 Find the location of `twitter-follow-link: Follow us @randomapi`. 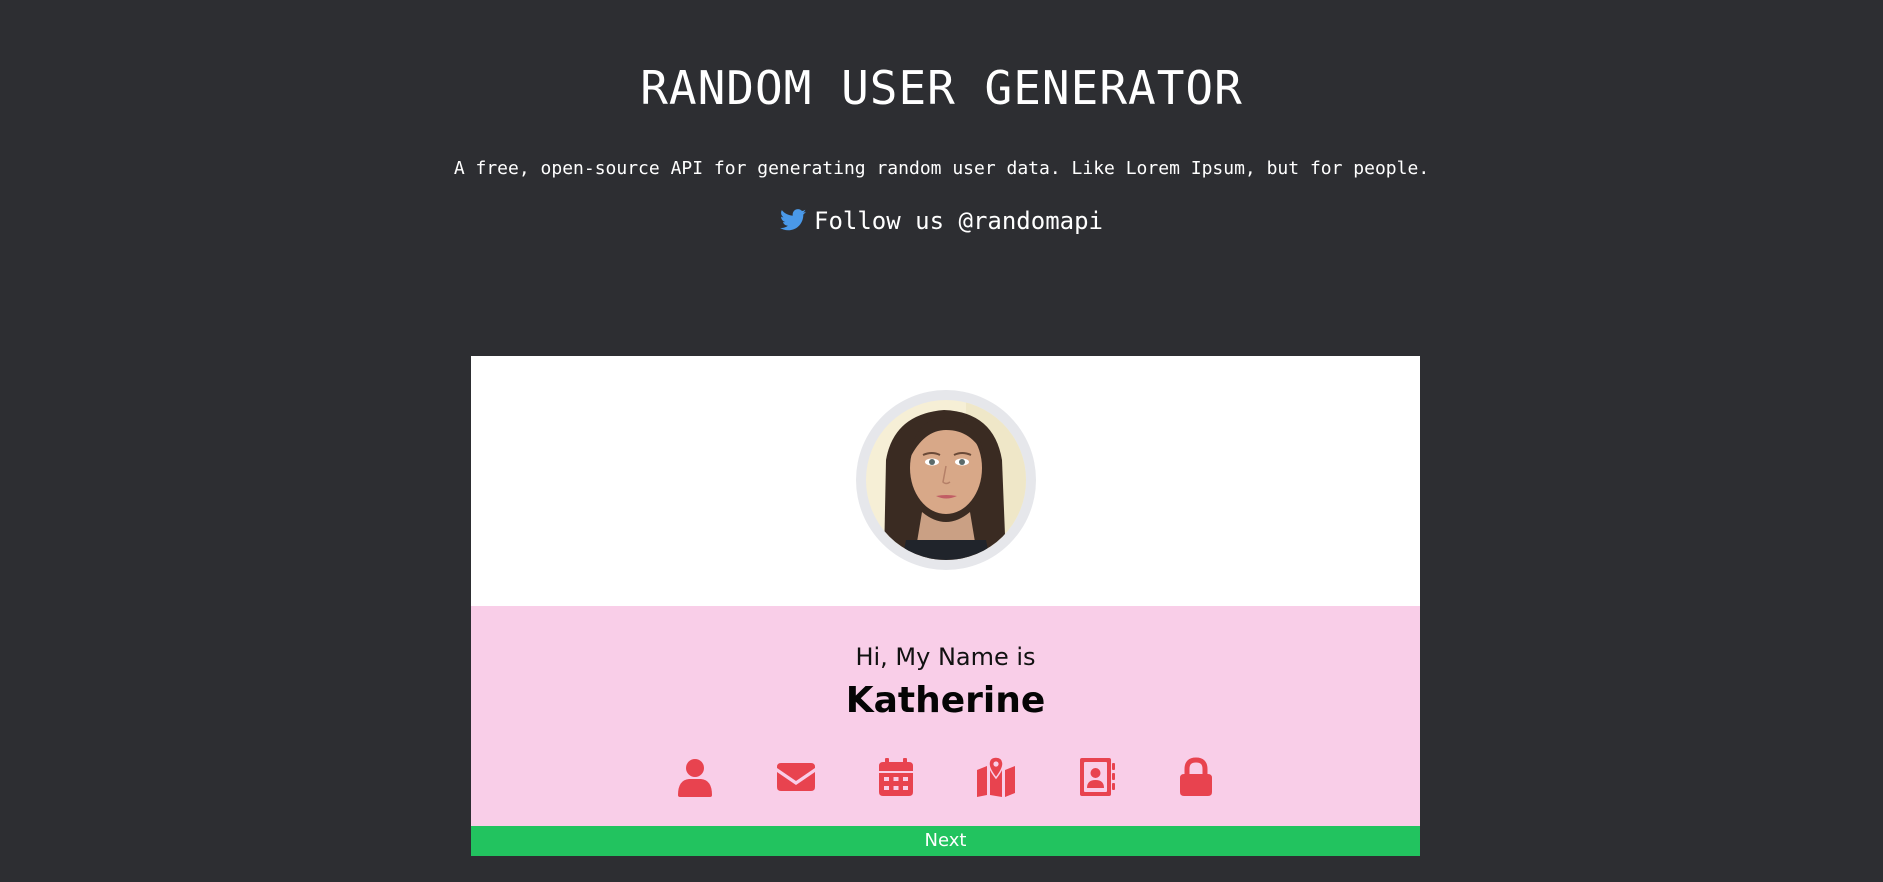

twitter-follow-link: Follow us @randomapi is located at coordinates (941, 221).